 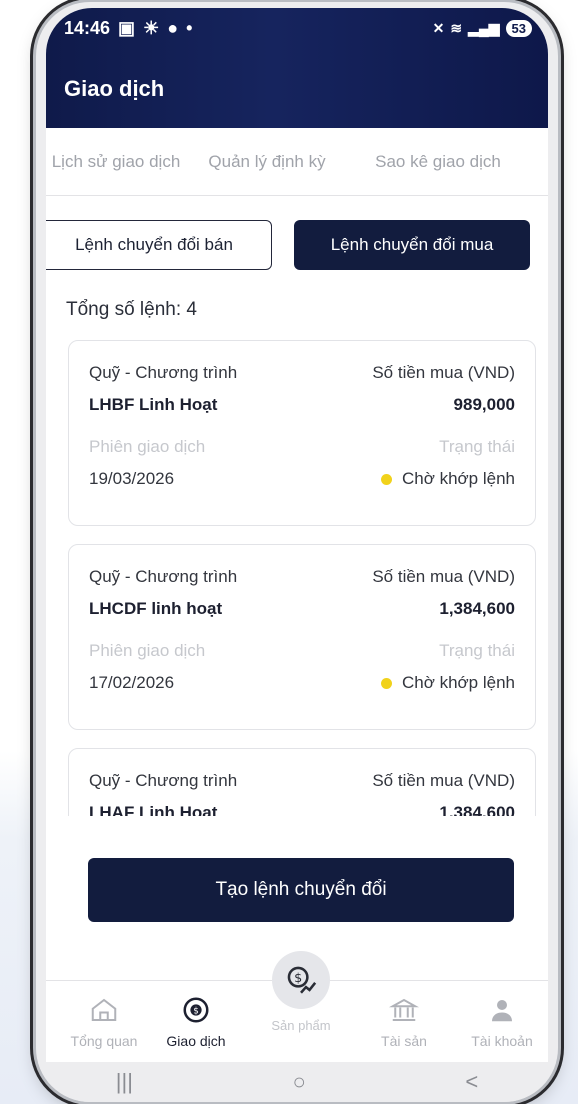 I want to click on account-icon: ●, so click(x=173, y=27).